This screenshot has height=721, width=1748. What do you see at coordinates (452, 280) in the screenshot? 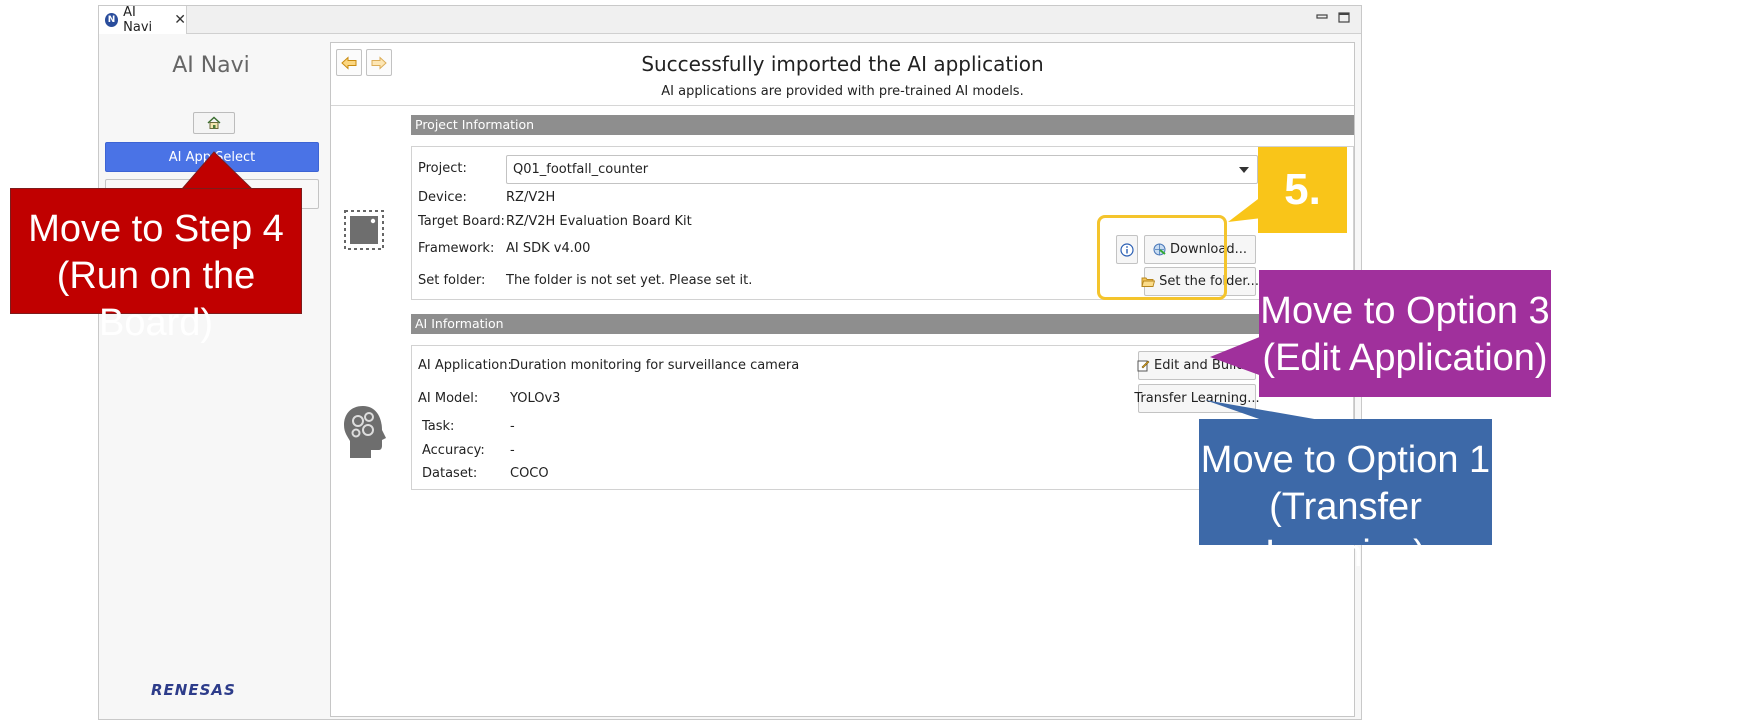
I see `set-folder-label: Set folder:` at bounding box center [452, 280].